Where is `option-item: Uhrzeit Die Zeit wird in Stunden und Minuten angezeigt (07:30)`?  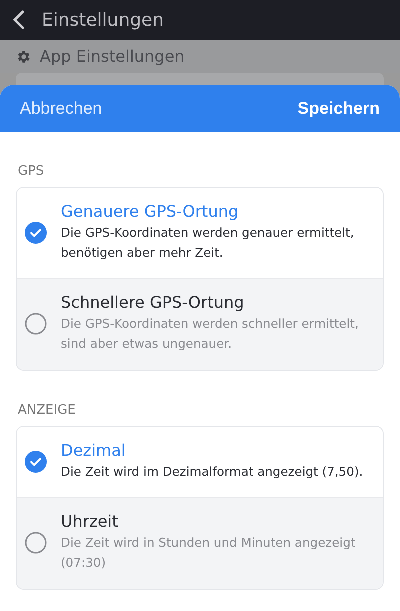 option-item: Uhrzeit Die Zeit wird in Stunden und Minuten angezeigt (07:30) is located at coordinates (200, 543).